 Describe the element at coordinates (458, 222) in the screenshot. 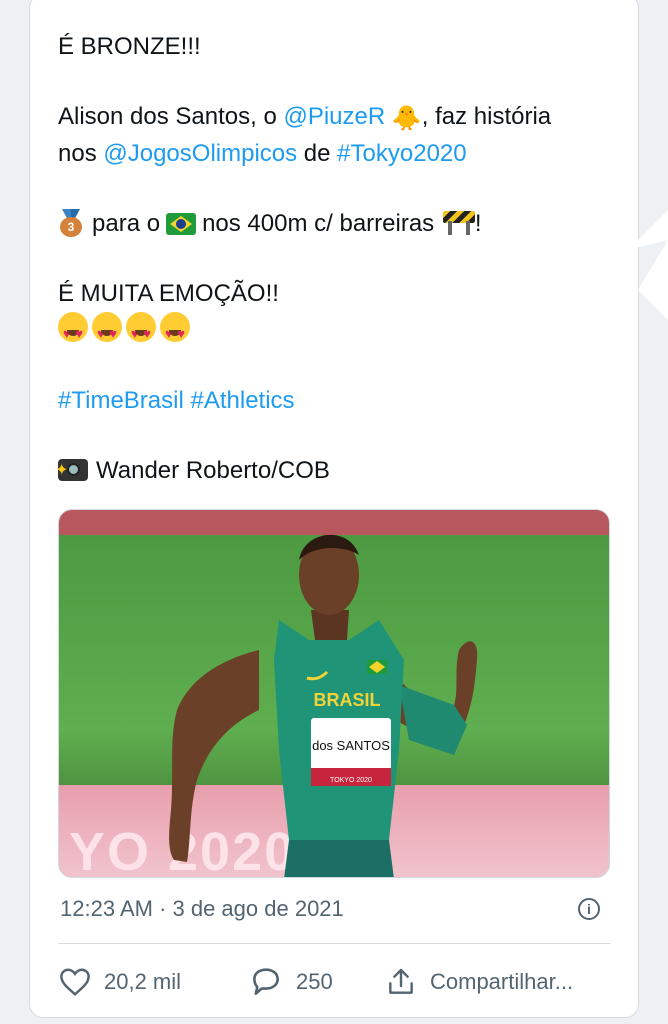

I see `construction-barrier-icon` at that location.